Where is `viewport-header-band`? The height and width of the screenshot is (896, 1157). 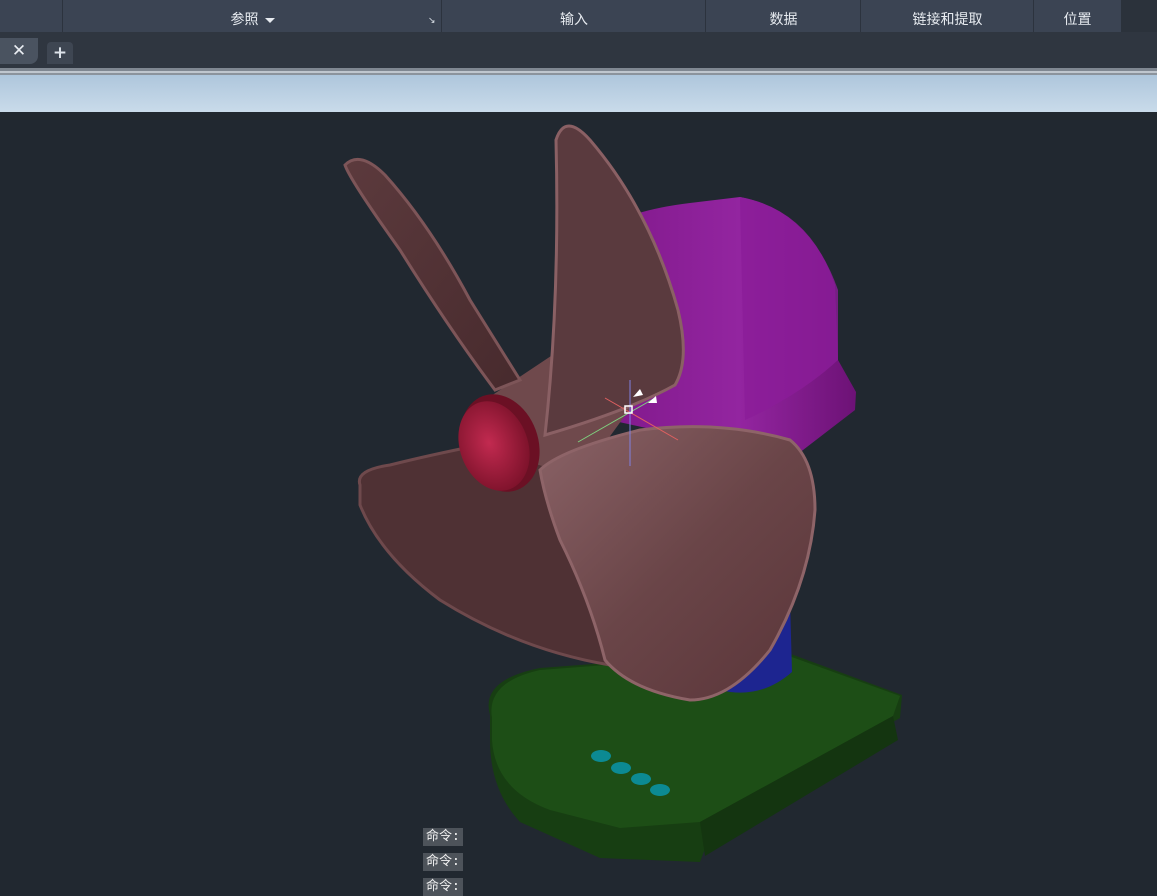
viewport-header-band is located at coordinates (578, 93).